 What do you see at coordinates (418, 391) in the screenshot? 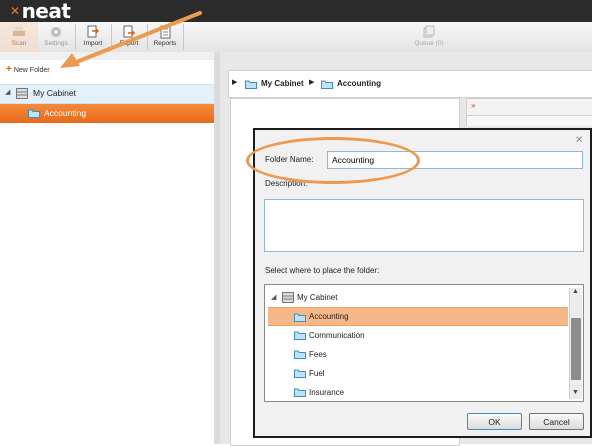
I see `tree-item-insurance: Insurance` at bounding box center [418, 391].